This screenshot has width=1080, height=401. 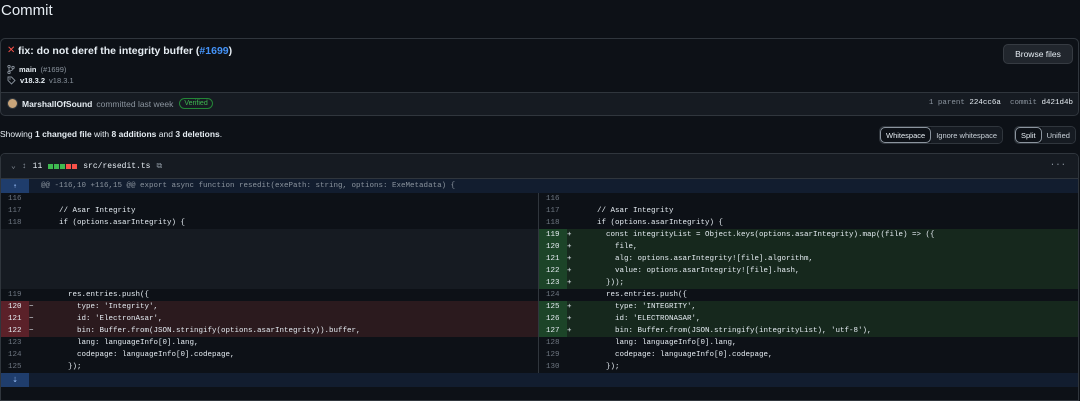 I want to click on diff-line: 123 lang: languageInfo[0].lang,, so click(x=269, y=343).